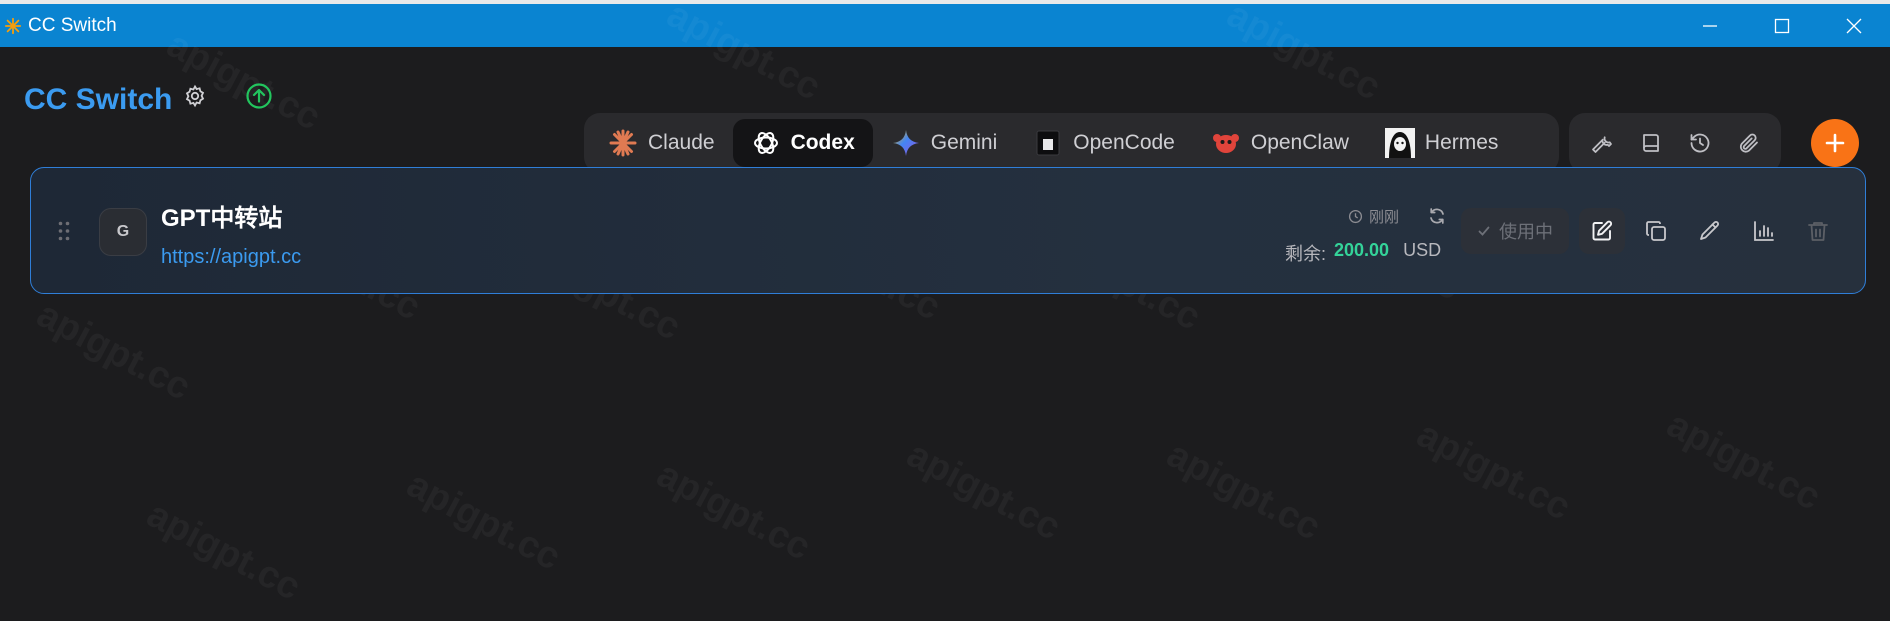  I want to click on tab-openclaw: OpenClaw, so click(1280, 143).